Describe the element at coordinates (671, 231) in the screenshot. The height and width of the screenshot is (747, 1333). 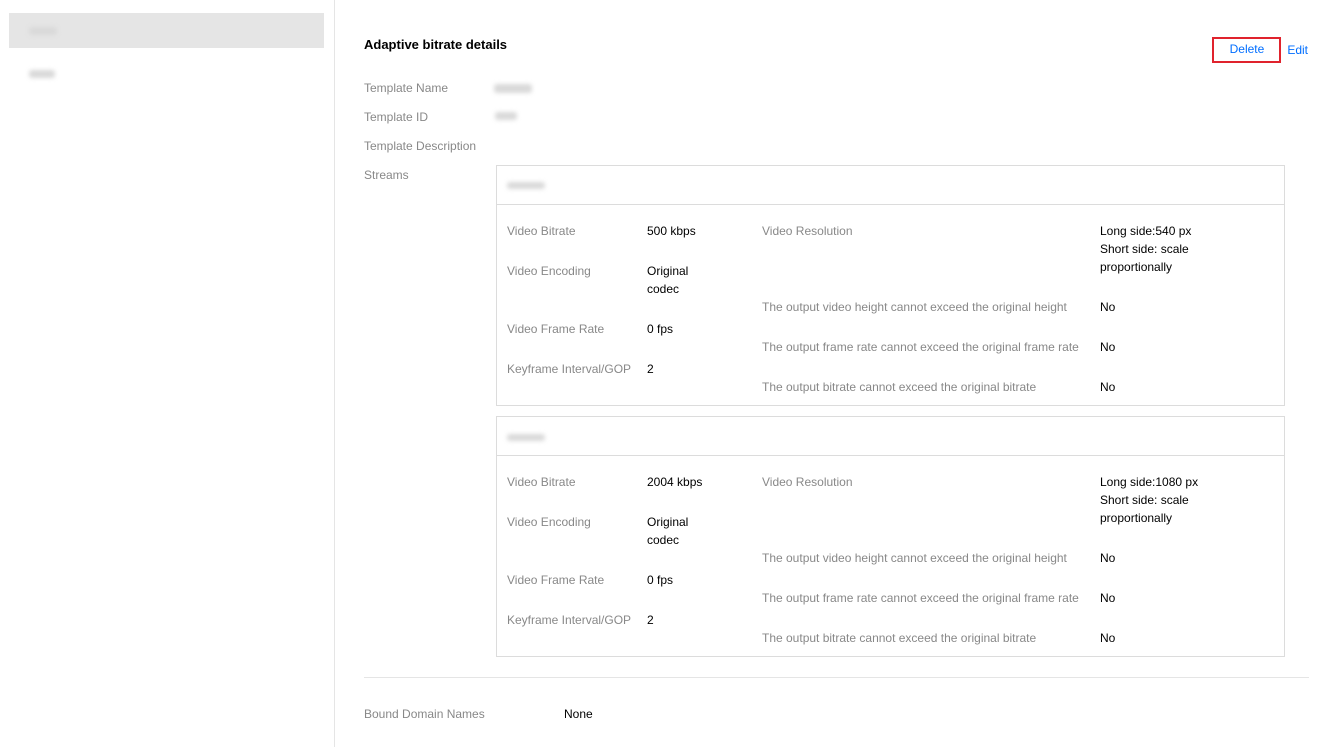
I see `video-bitrate-value: 500 kbps` at that location.